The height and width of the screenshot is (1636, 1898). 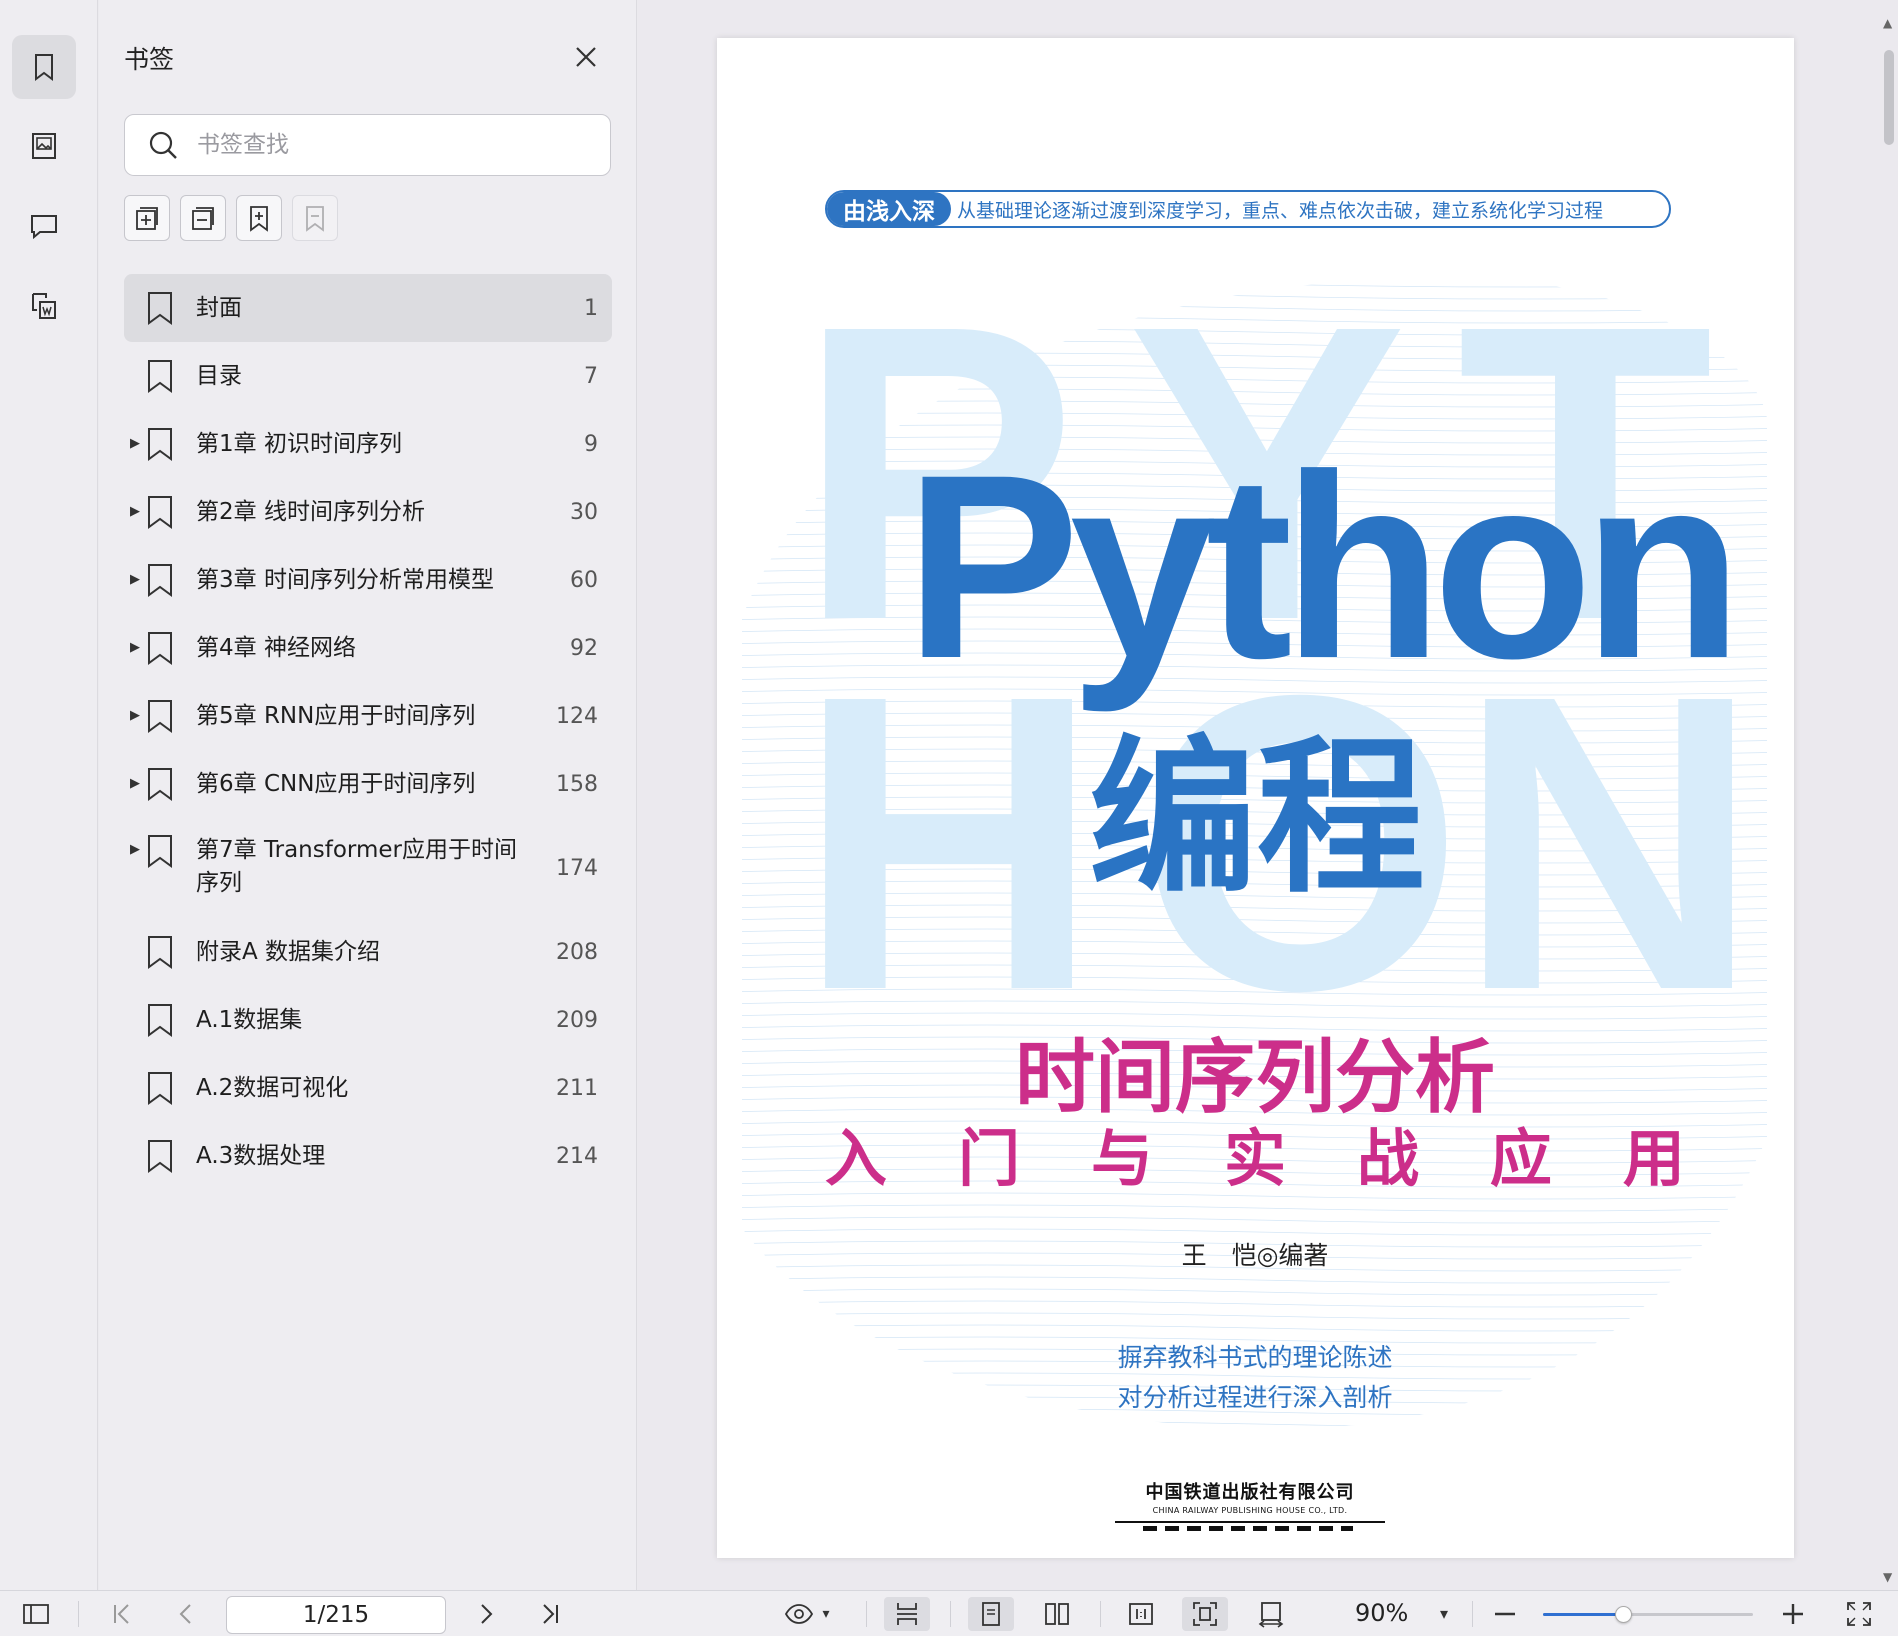 What do you see at coordinates (219, 307) in the screenshot?
I see `bookmark-label: 封面` at bounding box center [219, 307].